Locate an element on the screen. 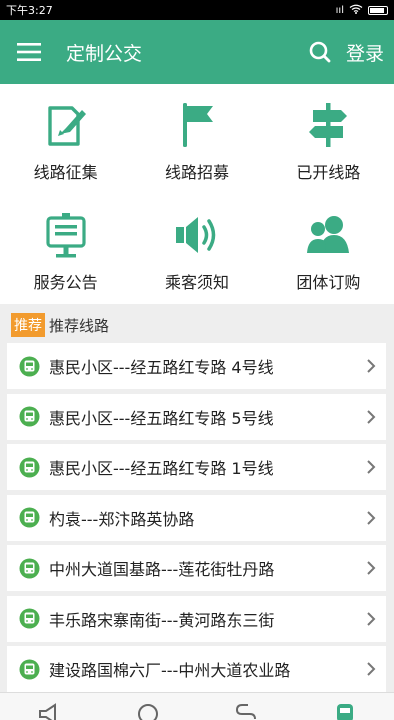 The width and height of the screenshot is (394, 720). grid-item-group-order: 团体订购 is located at coordinates (328, 249).